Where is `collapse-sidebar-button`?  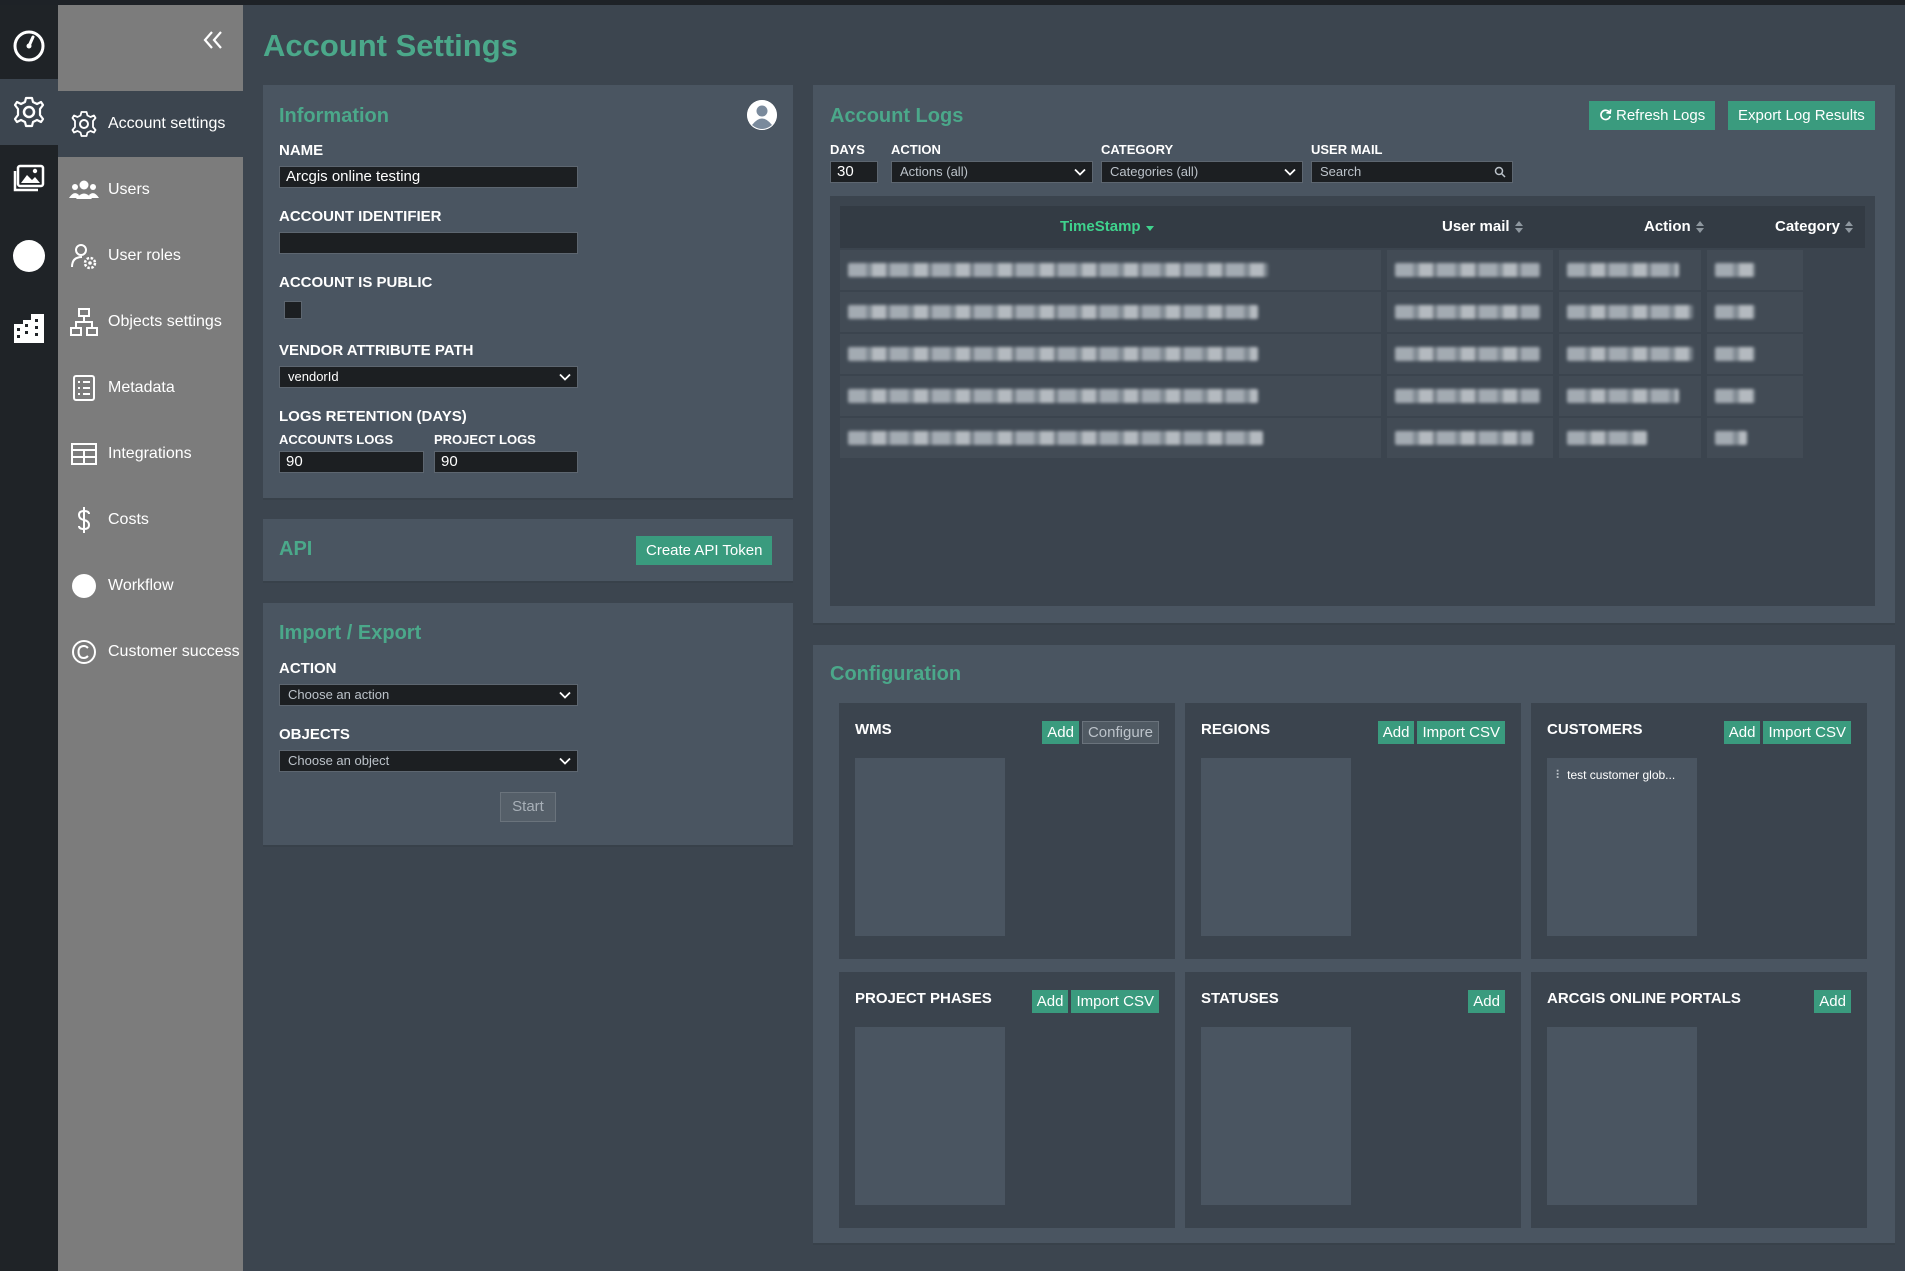
collapse-sidebar-button is located at coordinates (213, 40).